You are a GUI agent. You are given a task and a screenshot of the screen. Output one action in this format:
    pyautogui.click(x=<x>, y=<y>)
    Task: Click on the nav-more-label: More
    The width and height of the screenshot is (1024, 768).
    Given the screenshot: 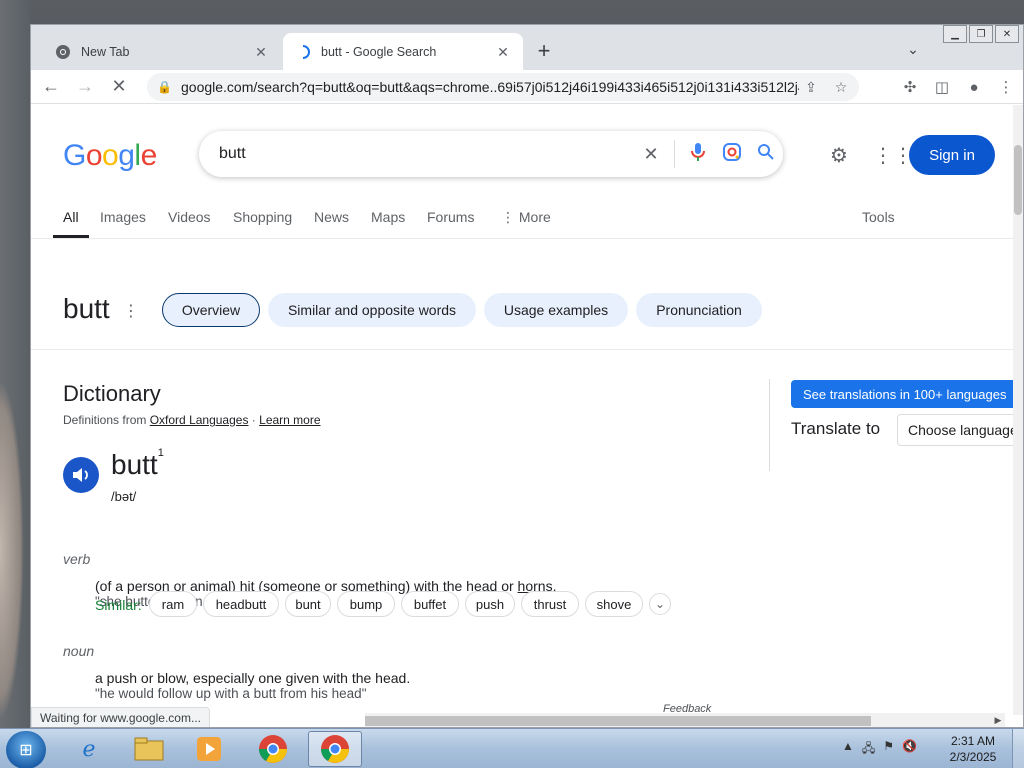 What is the action you would take?
    pyautogui.click(x=534, y=217)
    